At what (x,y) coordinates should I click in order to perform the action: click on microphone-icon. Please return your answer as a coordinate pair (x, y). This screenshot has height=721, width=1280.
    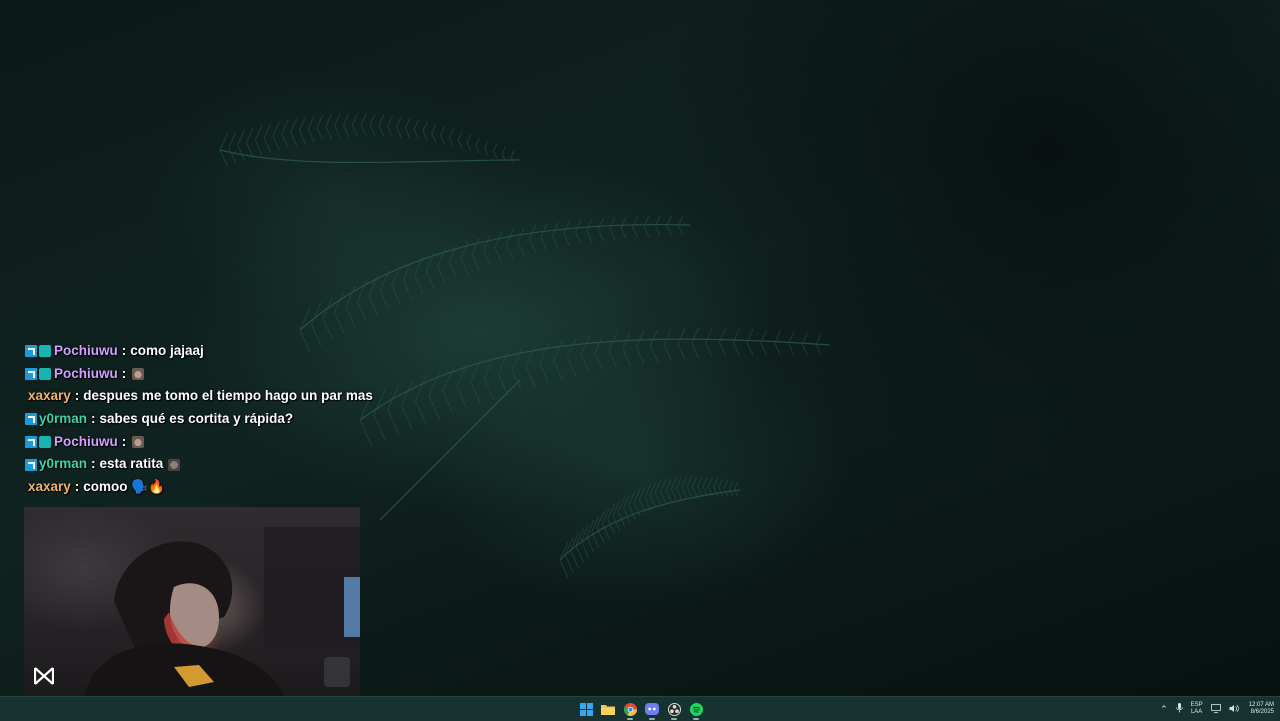
    Looking at the image, I should click on (1179, 709).